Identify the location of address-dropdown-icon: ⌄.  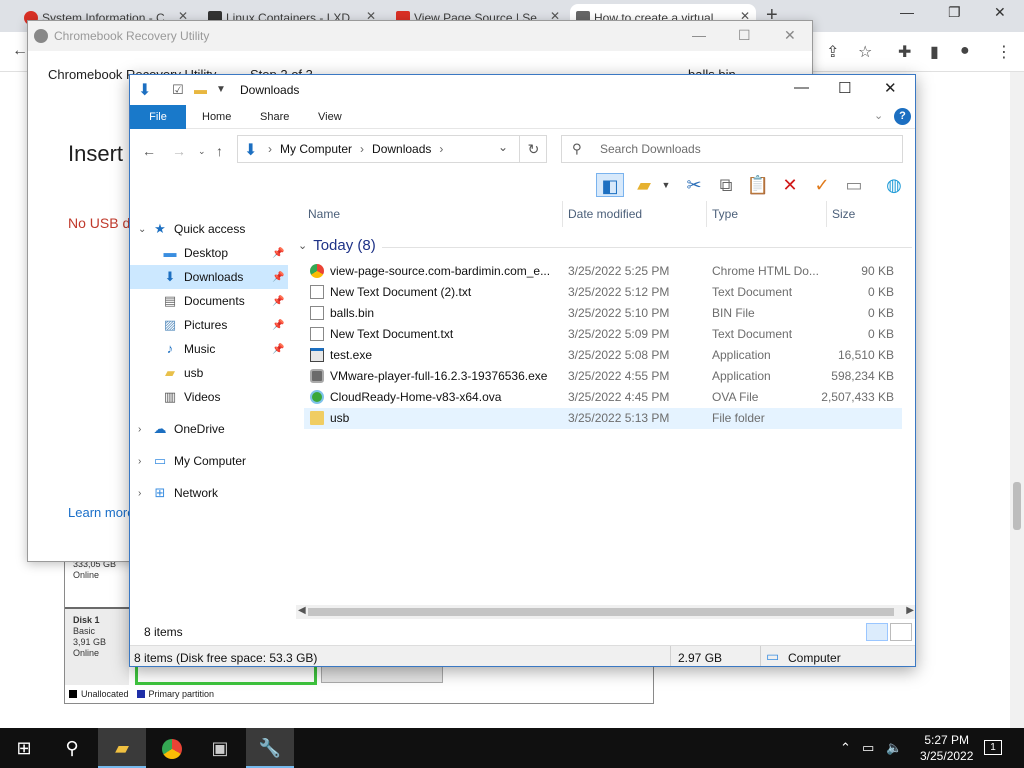
(503, 147).